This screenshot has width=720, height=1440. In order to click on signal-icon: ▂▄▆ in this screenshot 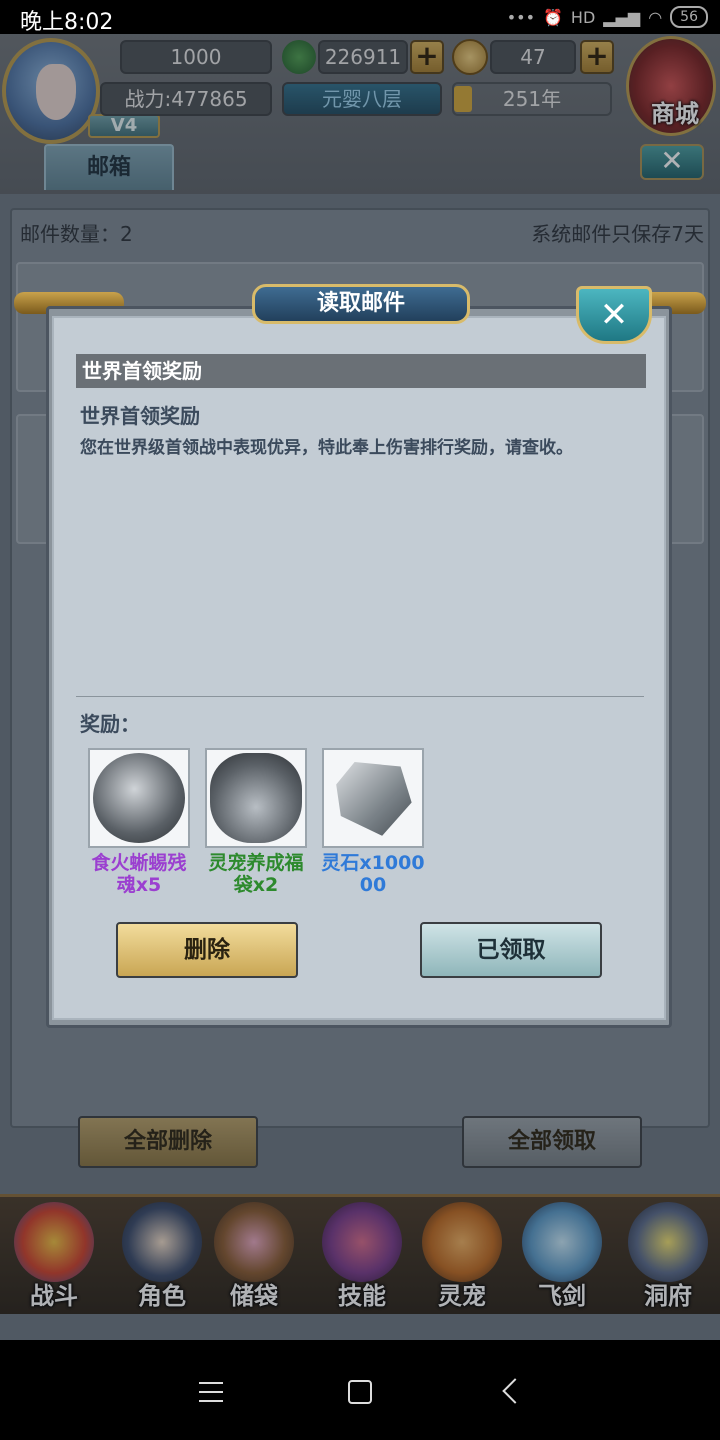, I will do `click(622, 17)`.